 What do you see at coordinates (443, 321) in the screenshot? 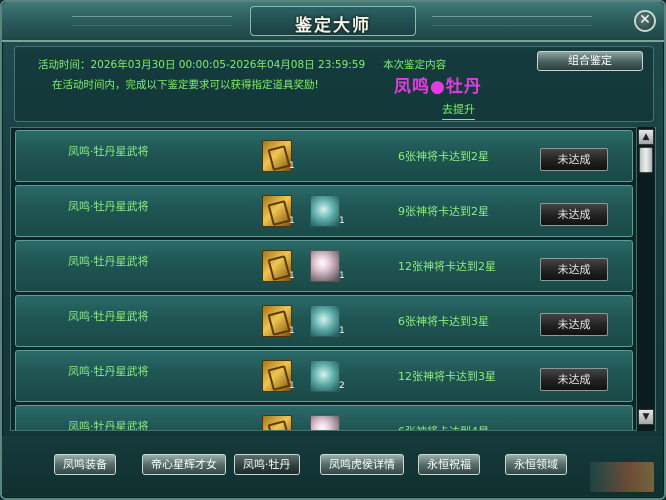
I see `row-requirement: 6张神将卡达到3星` at bounding box center [443, 321].